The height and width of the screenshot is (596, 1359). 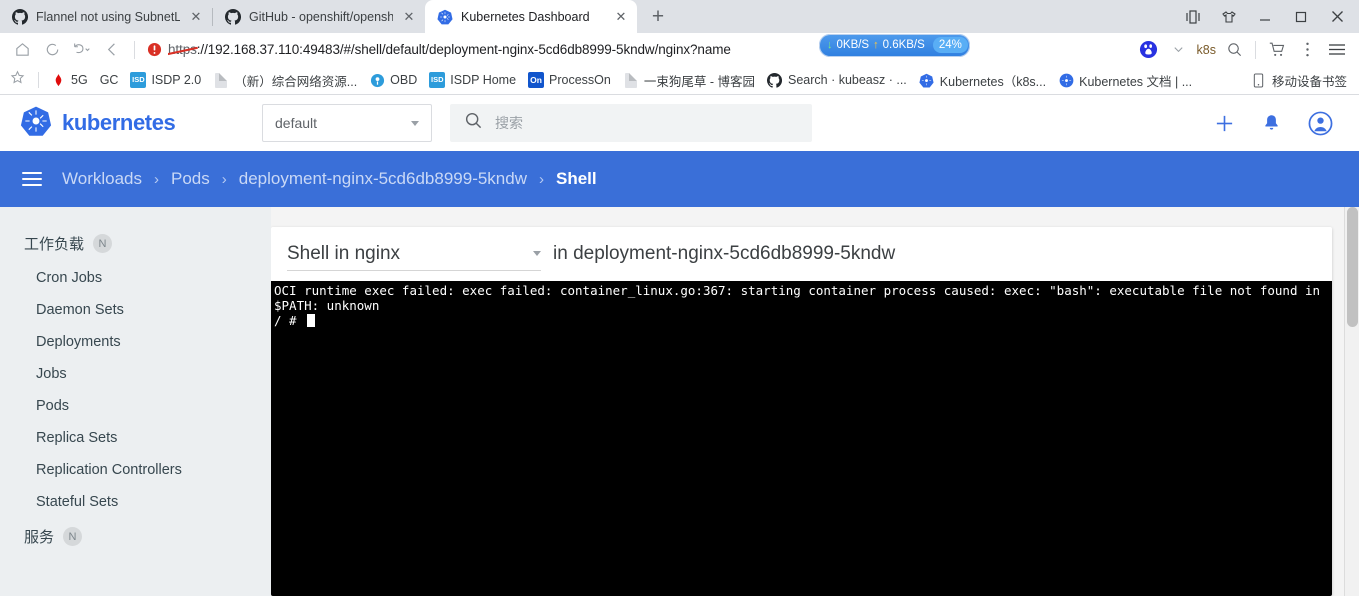 What do you see at coordinates (135, 243) in the screenshot?
I see `sidebar-group-workloads: 工作负载 N` at bounding box center [135, 243].